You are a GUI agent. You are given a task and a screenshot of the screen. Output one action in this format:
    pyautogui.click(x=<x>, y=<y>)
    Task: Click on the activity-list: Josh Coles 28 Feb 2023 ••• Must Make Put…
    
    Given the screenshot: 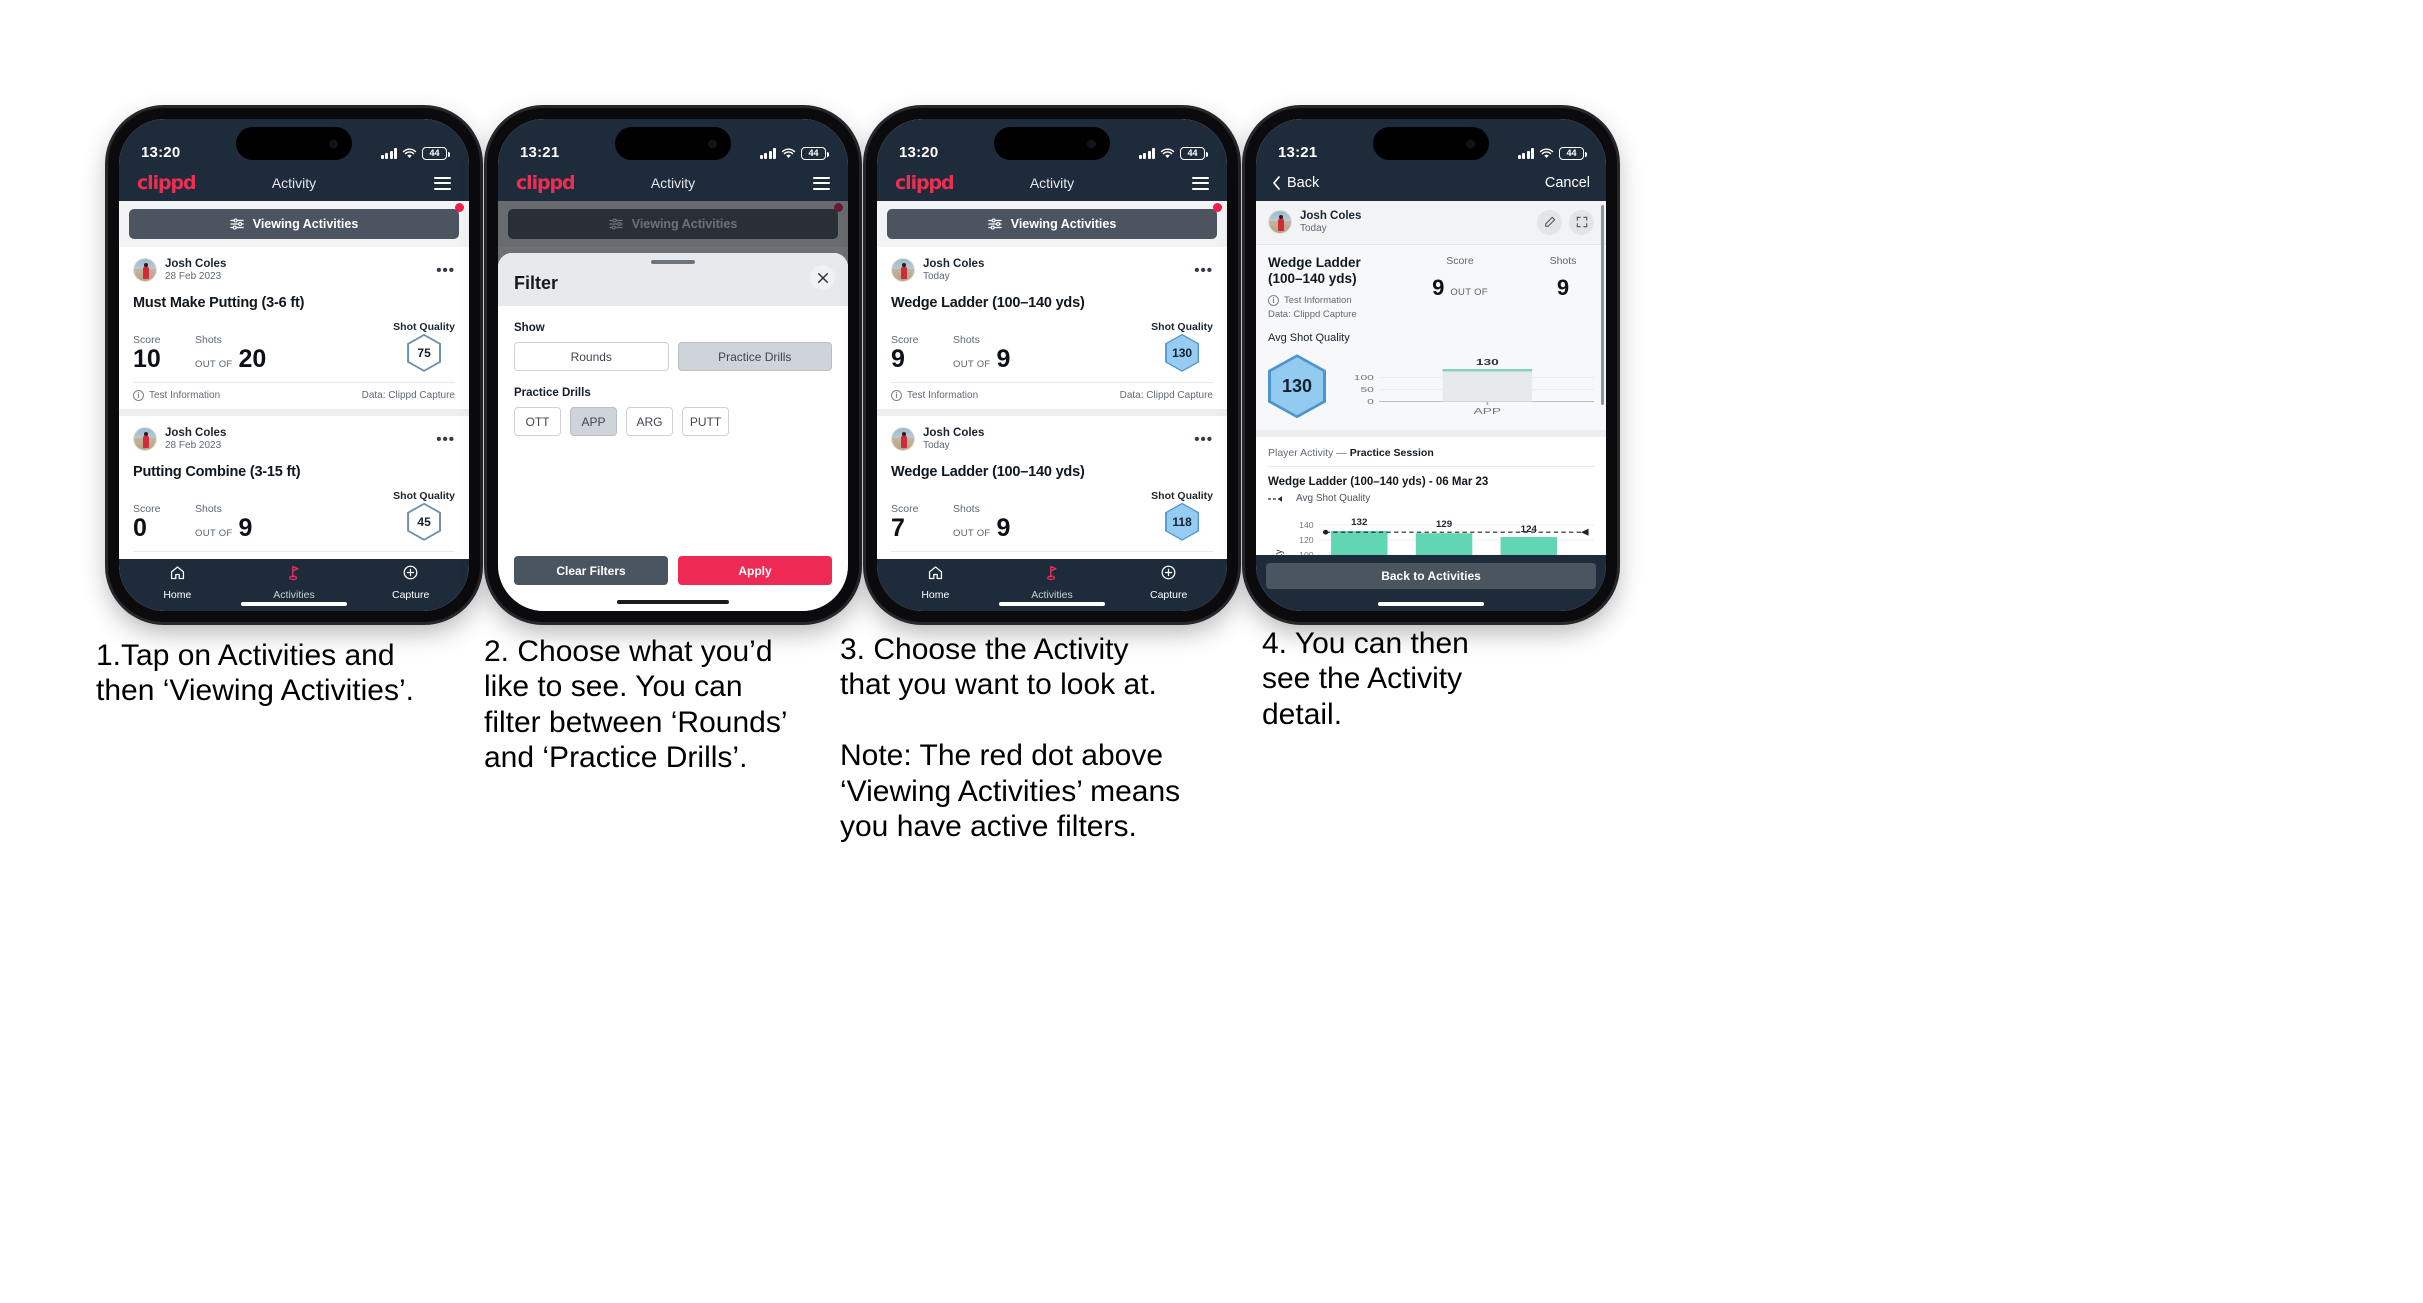 What is the action you would take?
    pyautogui.click(x=294, y=403)
    